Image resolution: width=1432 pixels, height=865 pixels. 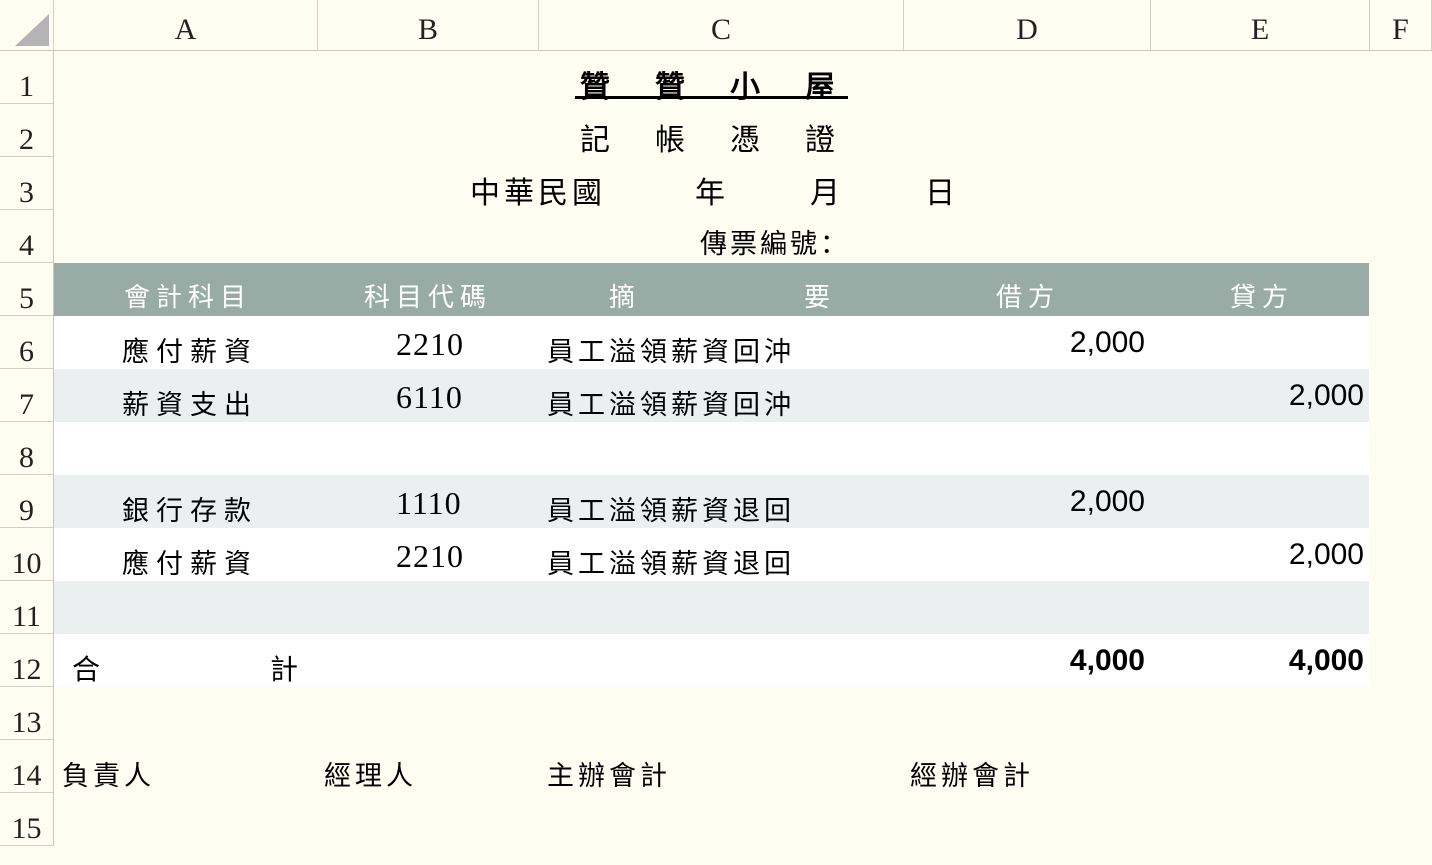 I want to click on subtitle-char-4: 證, so click(x=820, y=140).